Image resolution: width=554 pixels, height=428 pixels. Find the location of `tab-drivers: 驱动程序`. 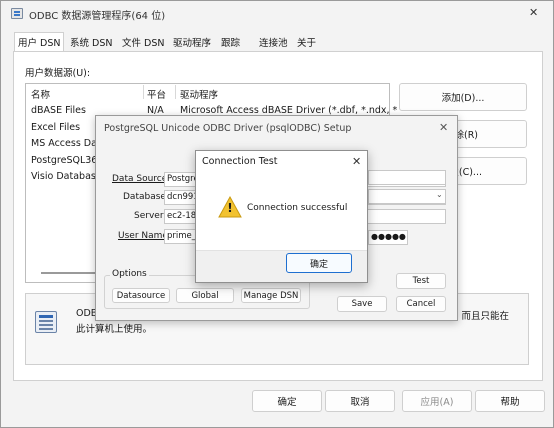

tab-drivers: 驱动程序 is located at coordinates (192, 43).